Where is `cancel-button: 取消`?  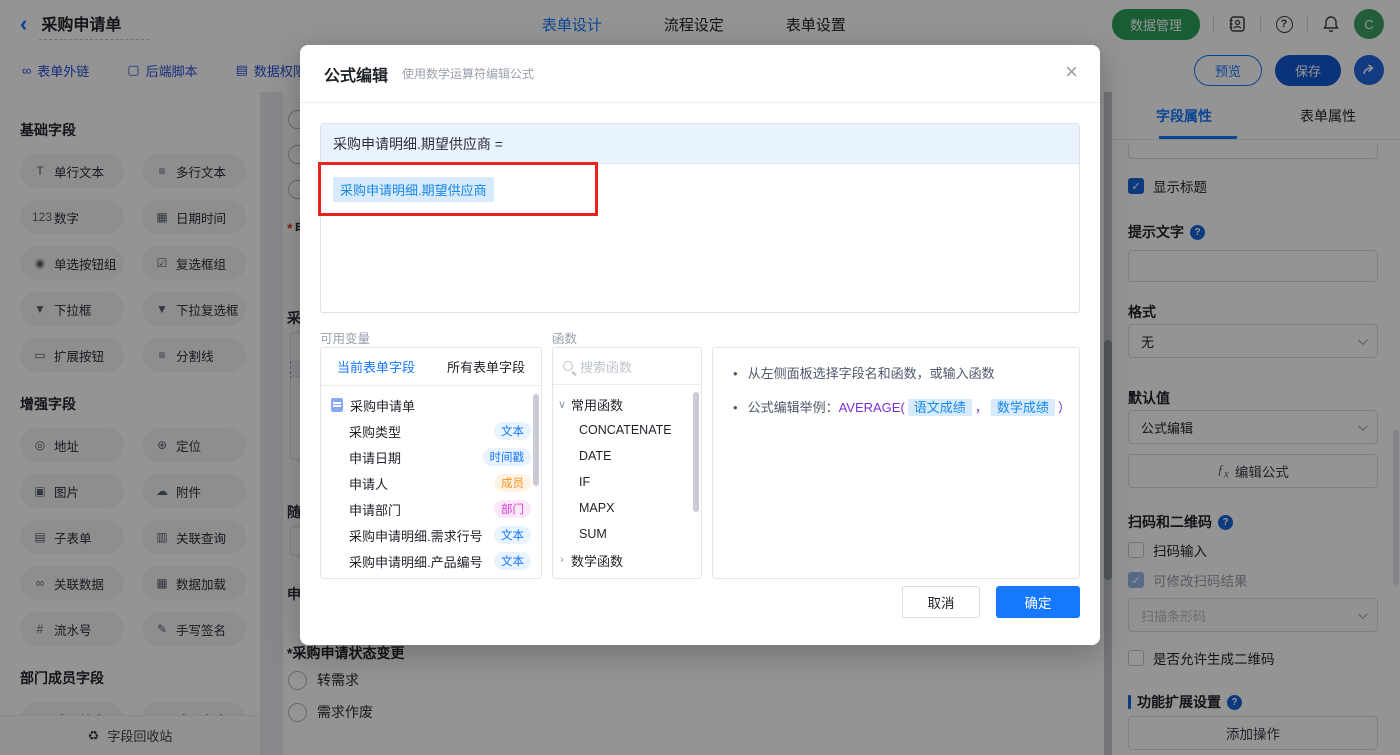
cancel-button: 取消 is located at coordinates (941, 602).